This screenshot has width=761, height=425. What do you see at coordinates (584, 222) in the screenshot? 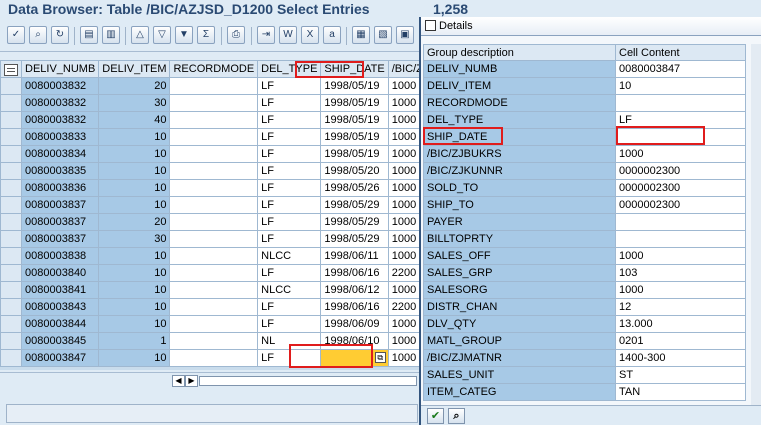
I see `details-row: PAYER` at bounding box center [584, 222].